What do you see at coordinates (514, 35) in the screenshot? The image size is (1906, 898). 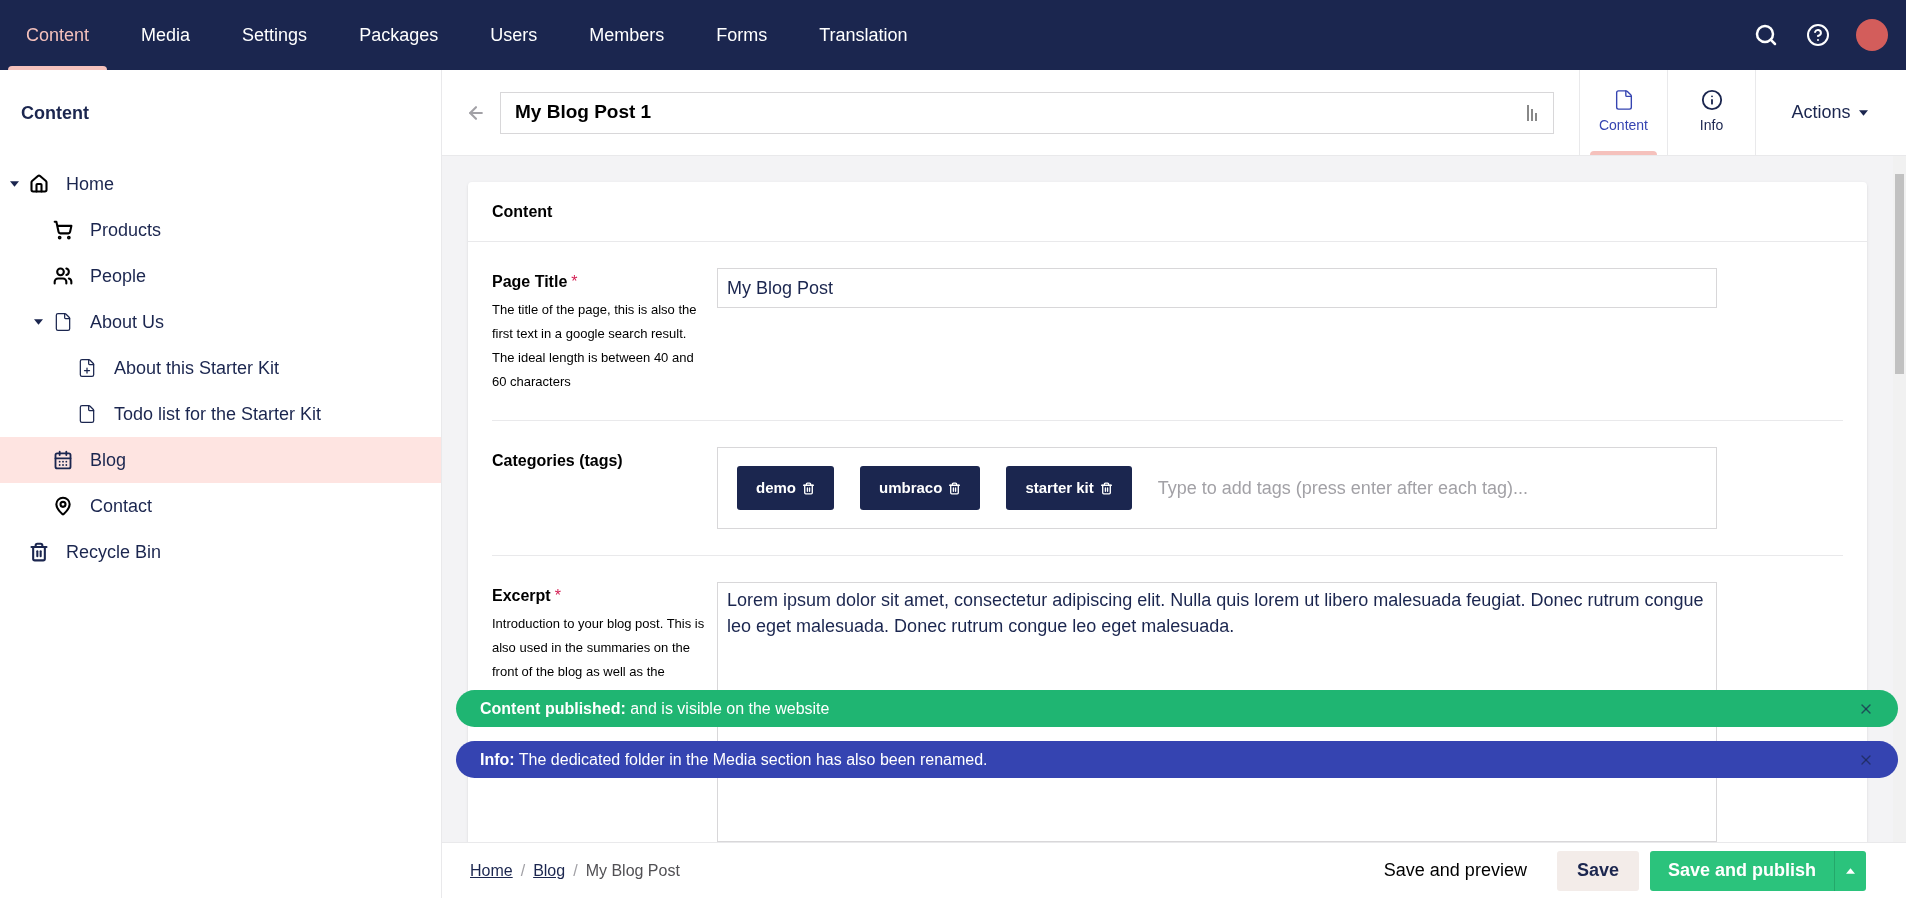 I see `section-tab: Users` at bounding box center [514, 35].